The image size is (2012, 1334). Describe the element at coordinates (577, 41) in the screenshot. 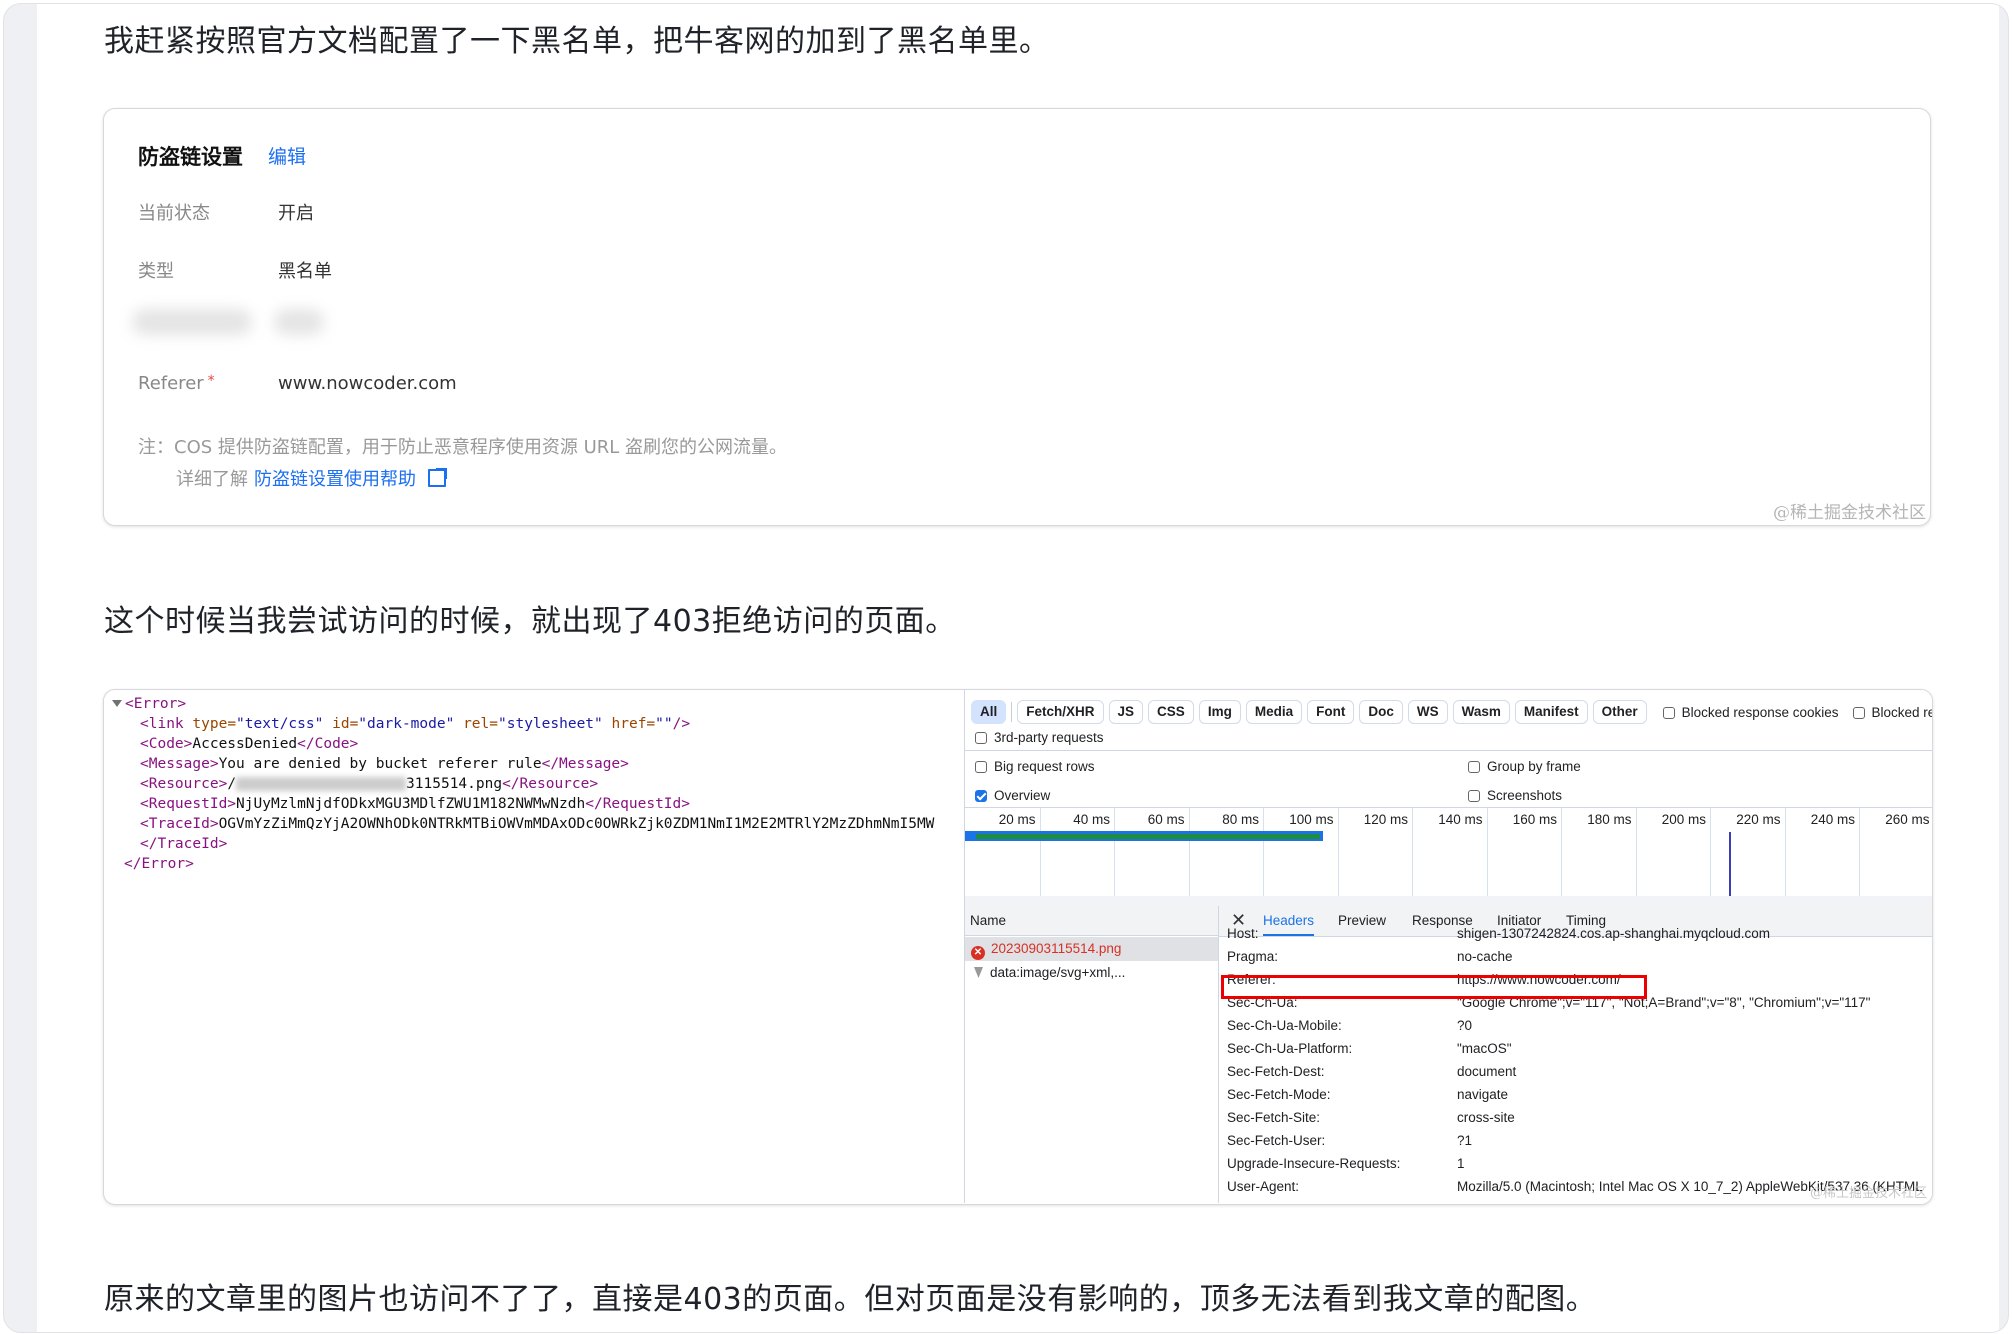

I see `paragraph-1: 我赶紧按照官方文档配置了一下黑名单，把牛客网的加到了黑名单里。` at that location.